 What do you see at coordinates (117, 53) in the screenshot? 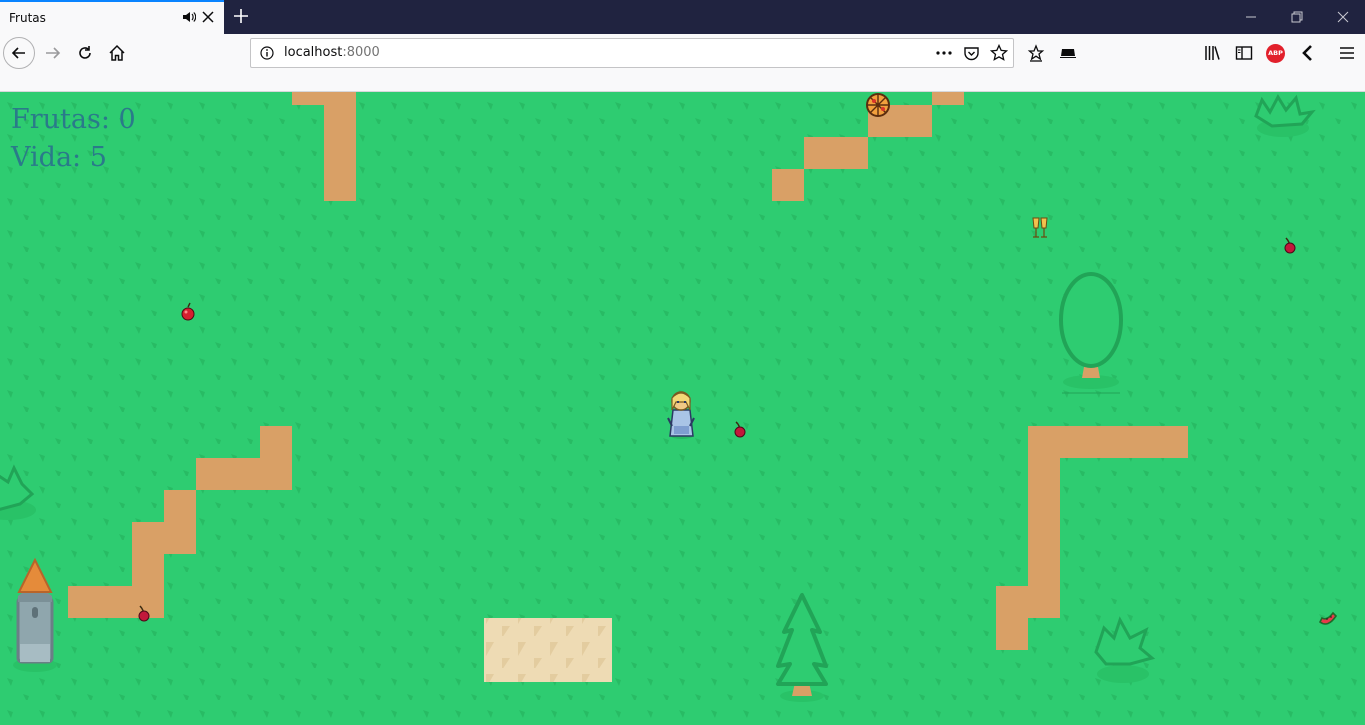
I see `home-icon` at bounding box center [117, 53].